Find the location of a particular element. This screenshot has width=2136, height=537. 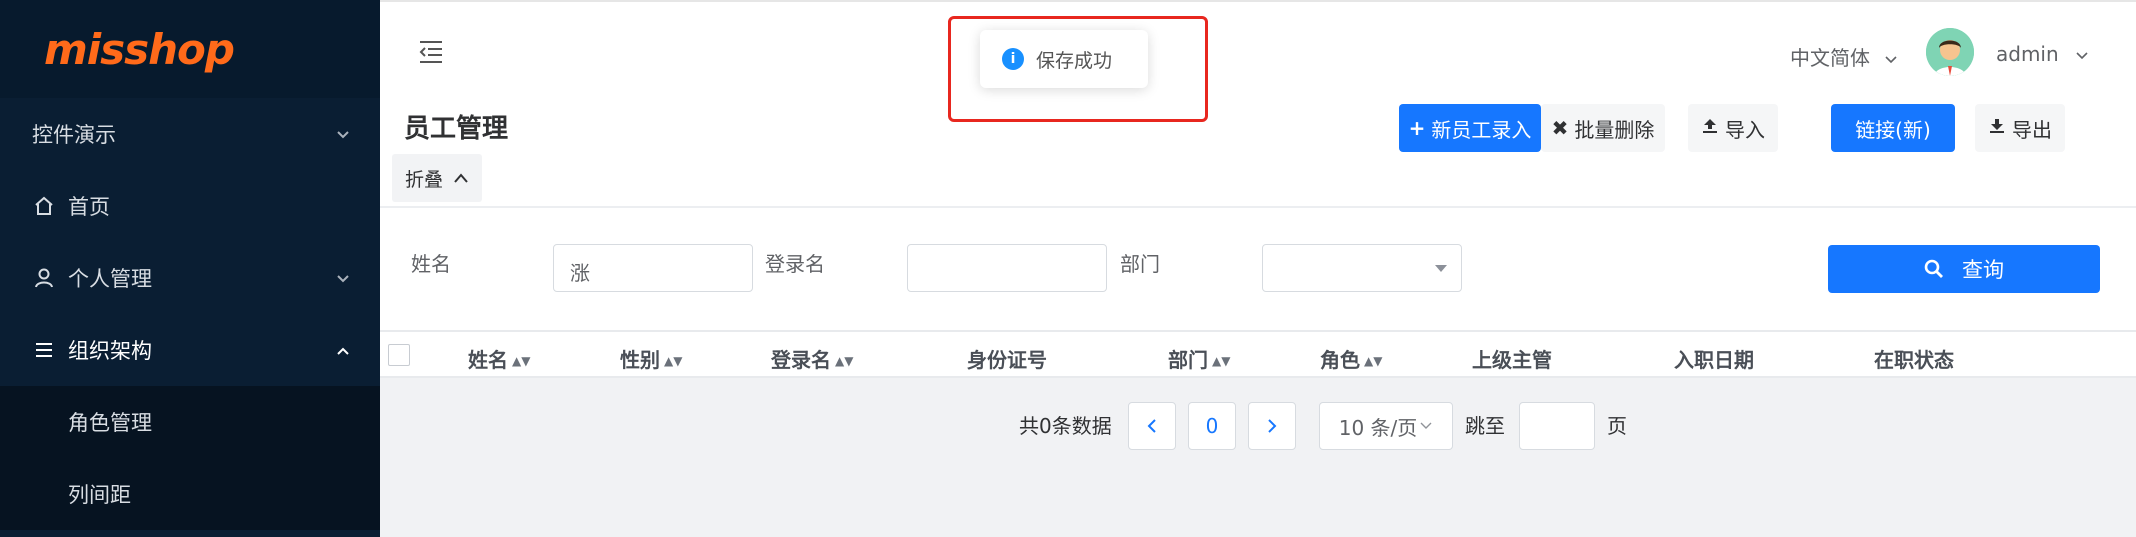

success-toast: i 保存成功 is located at coordinates (1064, 59).